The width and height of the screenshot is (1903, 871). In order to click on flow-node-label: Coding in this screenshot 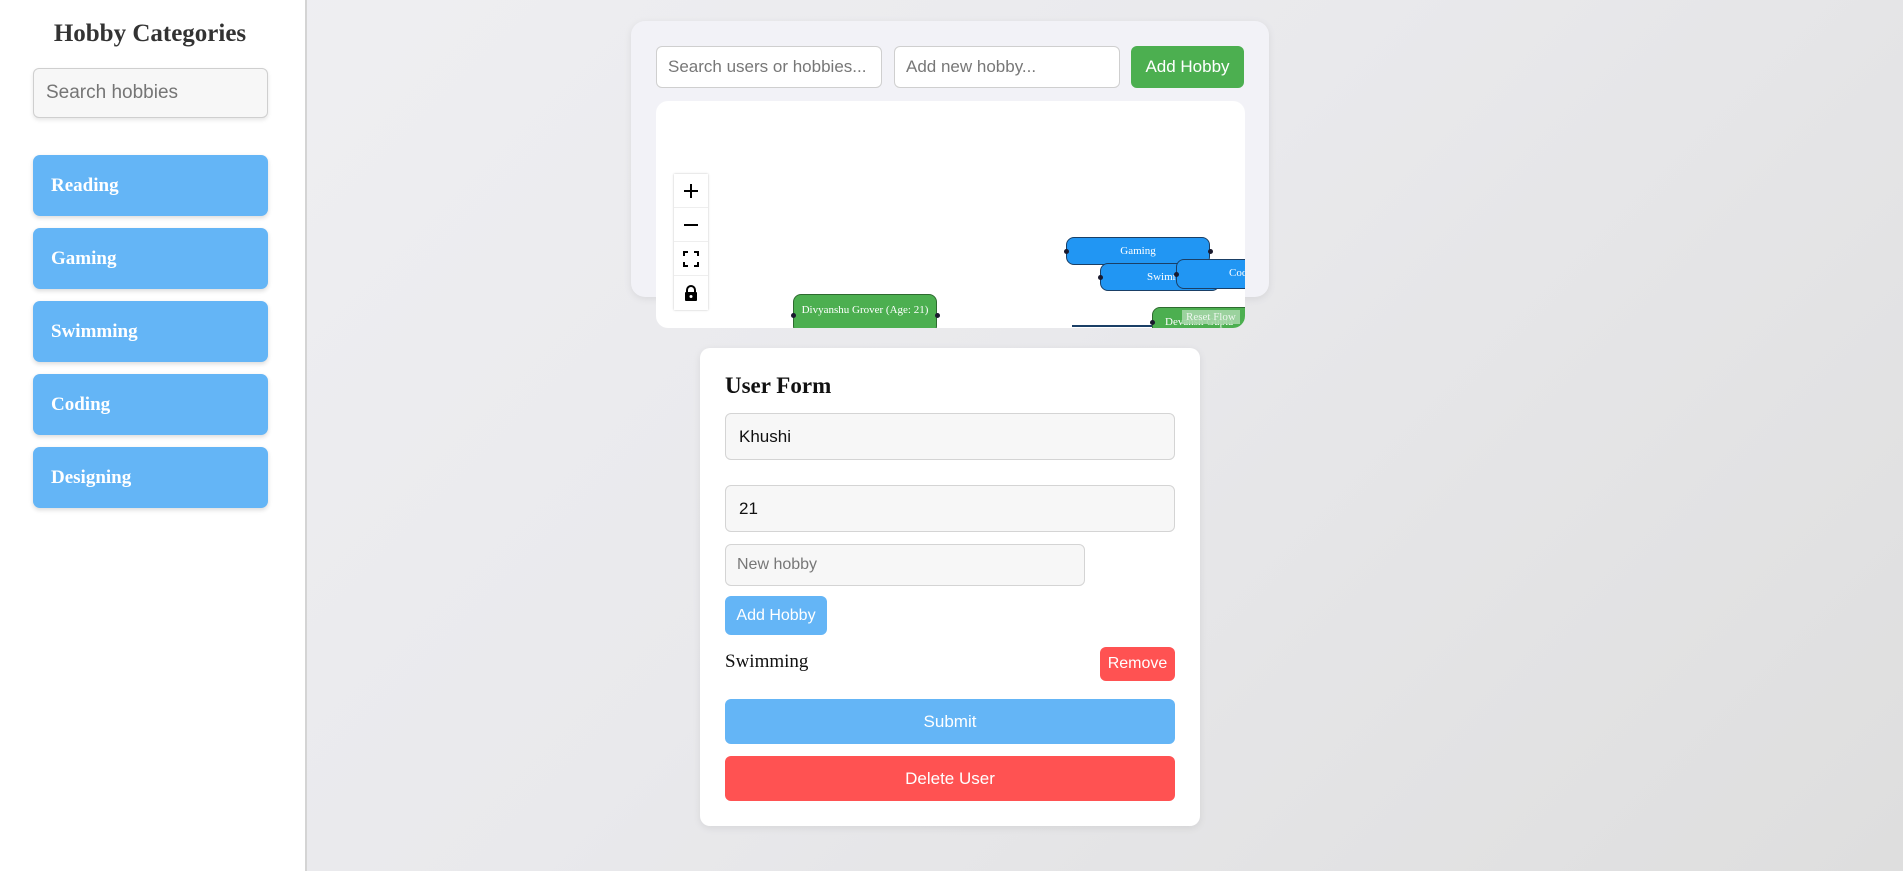, I will do `click(1237, 273)`.